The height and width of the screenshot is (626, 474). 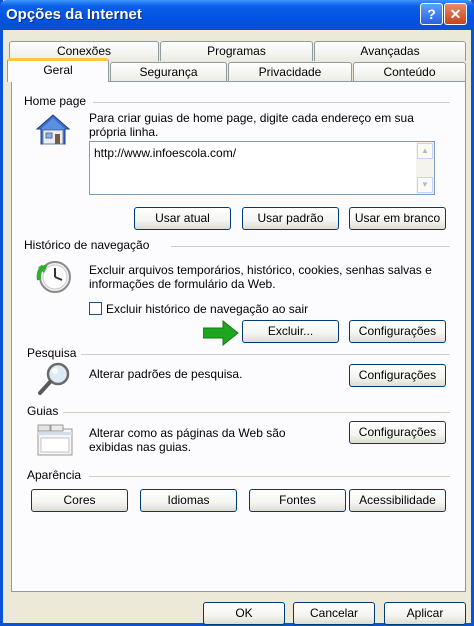 What do you see at coordinates (220, 333) in the screenshot?
I see `green-arrow-icon` at bounding box center [220, 333].